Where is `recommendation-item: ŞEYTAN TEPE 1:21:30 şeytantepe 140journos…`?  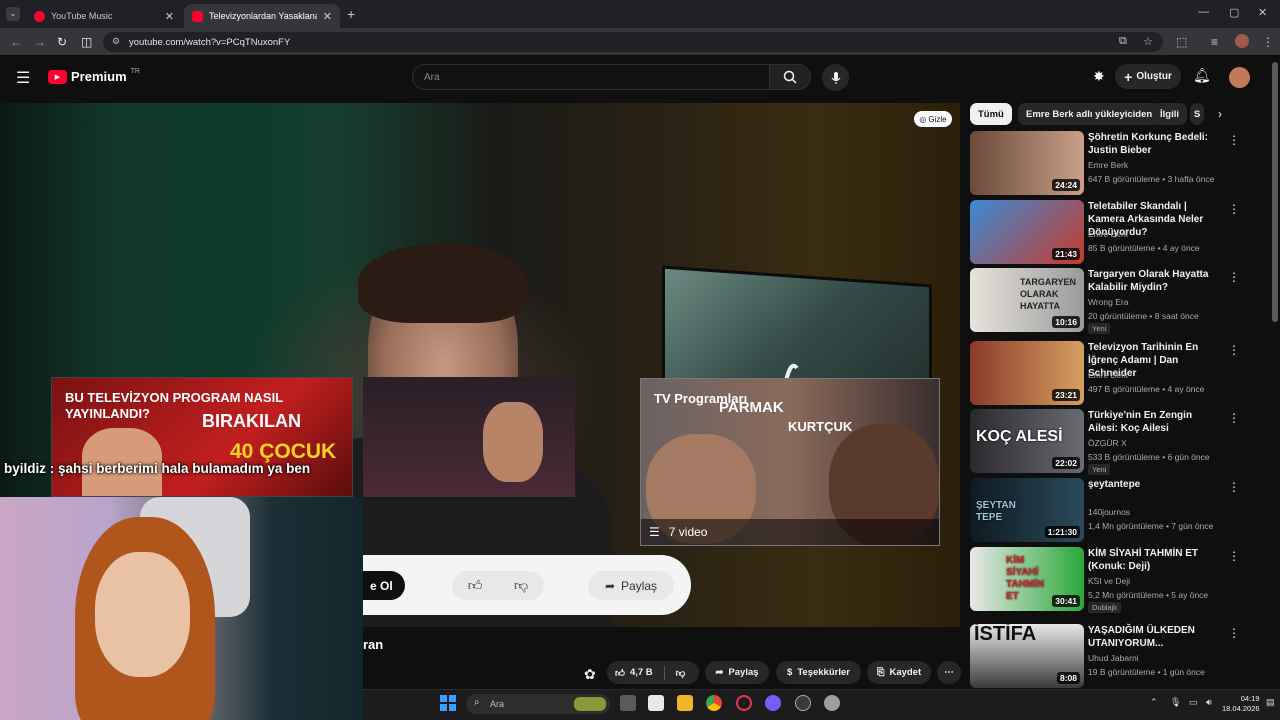
recommendation-item: ŞEYTAN TEPE 1:21:30 şeytantepe 140journos… is located at coordinates (1120, 510).